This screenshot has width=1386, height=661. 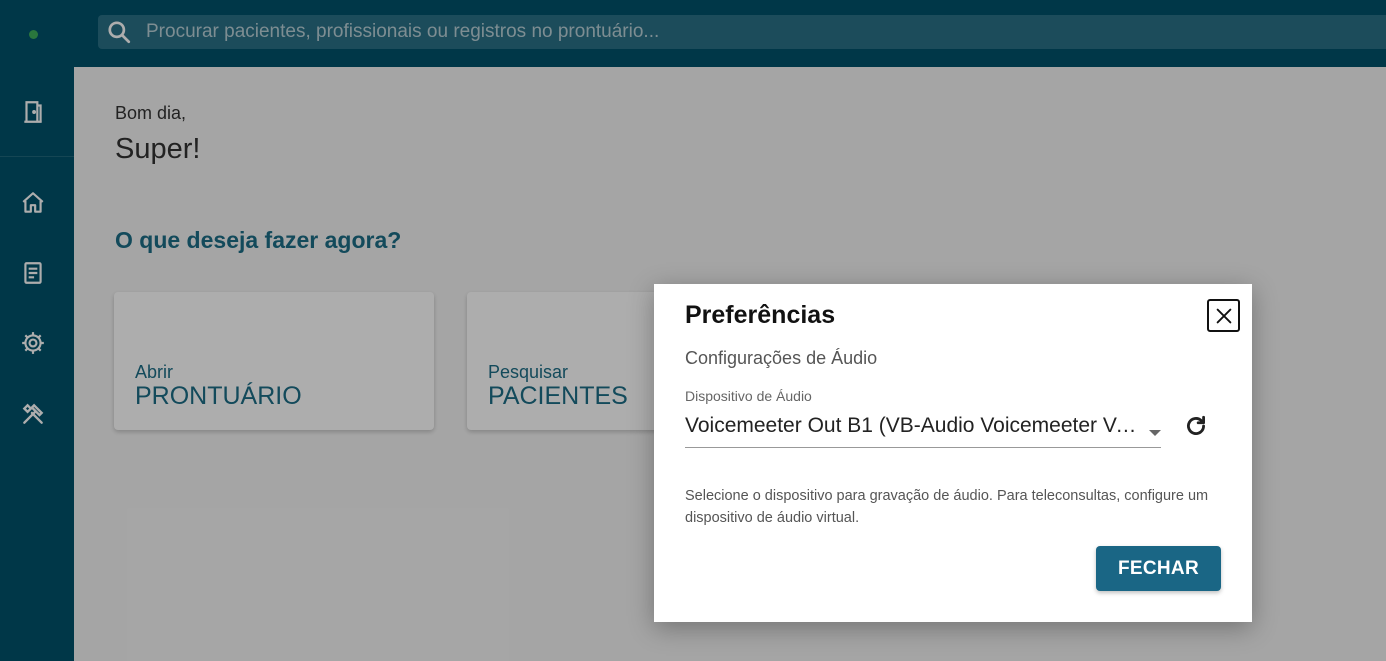 I want to click on refresh-icon, so click(x=1196, y=425).